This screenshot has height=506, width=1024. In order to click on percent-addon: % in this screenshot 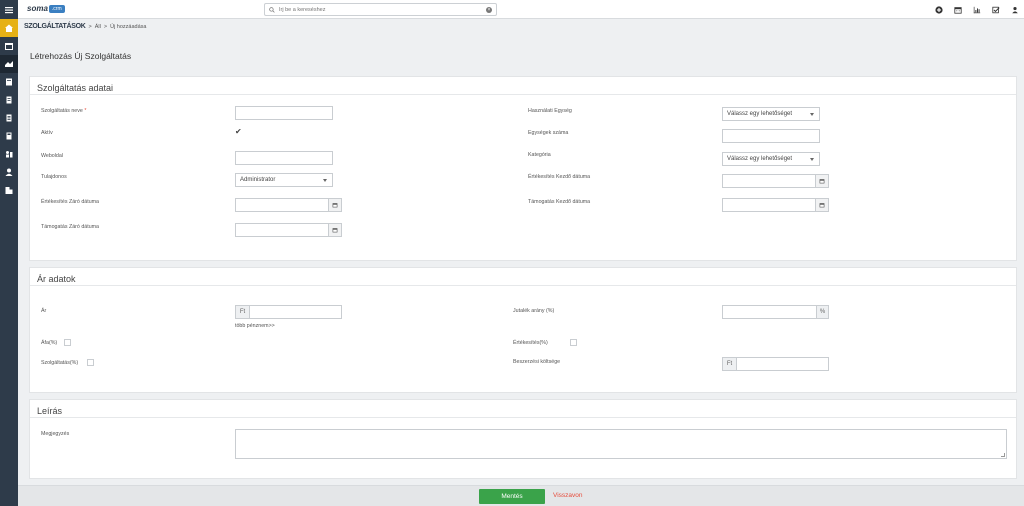, I will do `click(822, 312)`.